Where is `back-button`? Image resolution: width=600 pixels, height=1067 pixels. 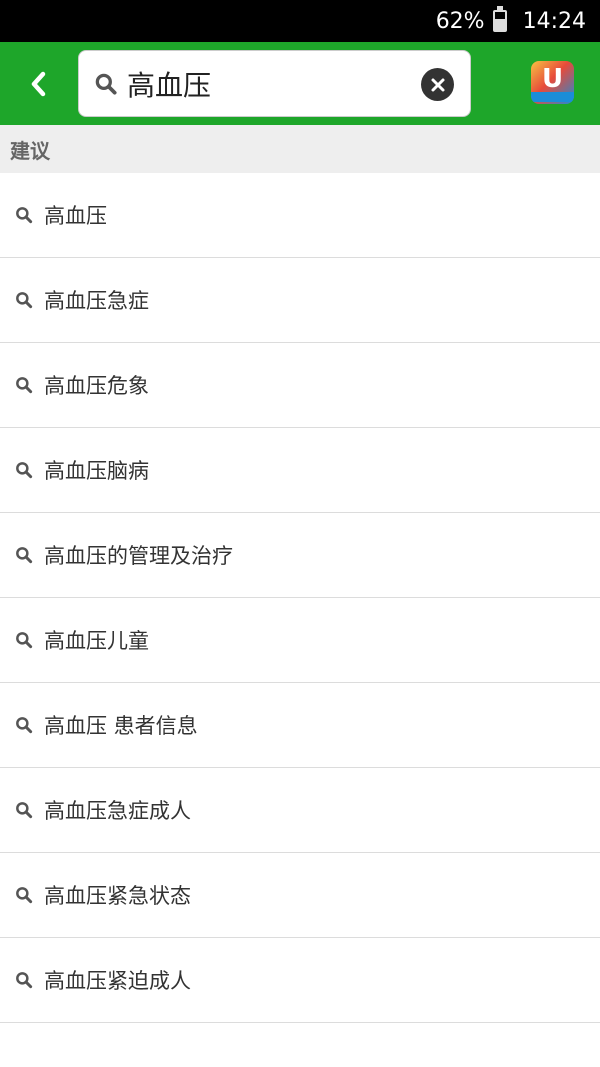 back-button is located at coordinates (38, 83).